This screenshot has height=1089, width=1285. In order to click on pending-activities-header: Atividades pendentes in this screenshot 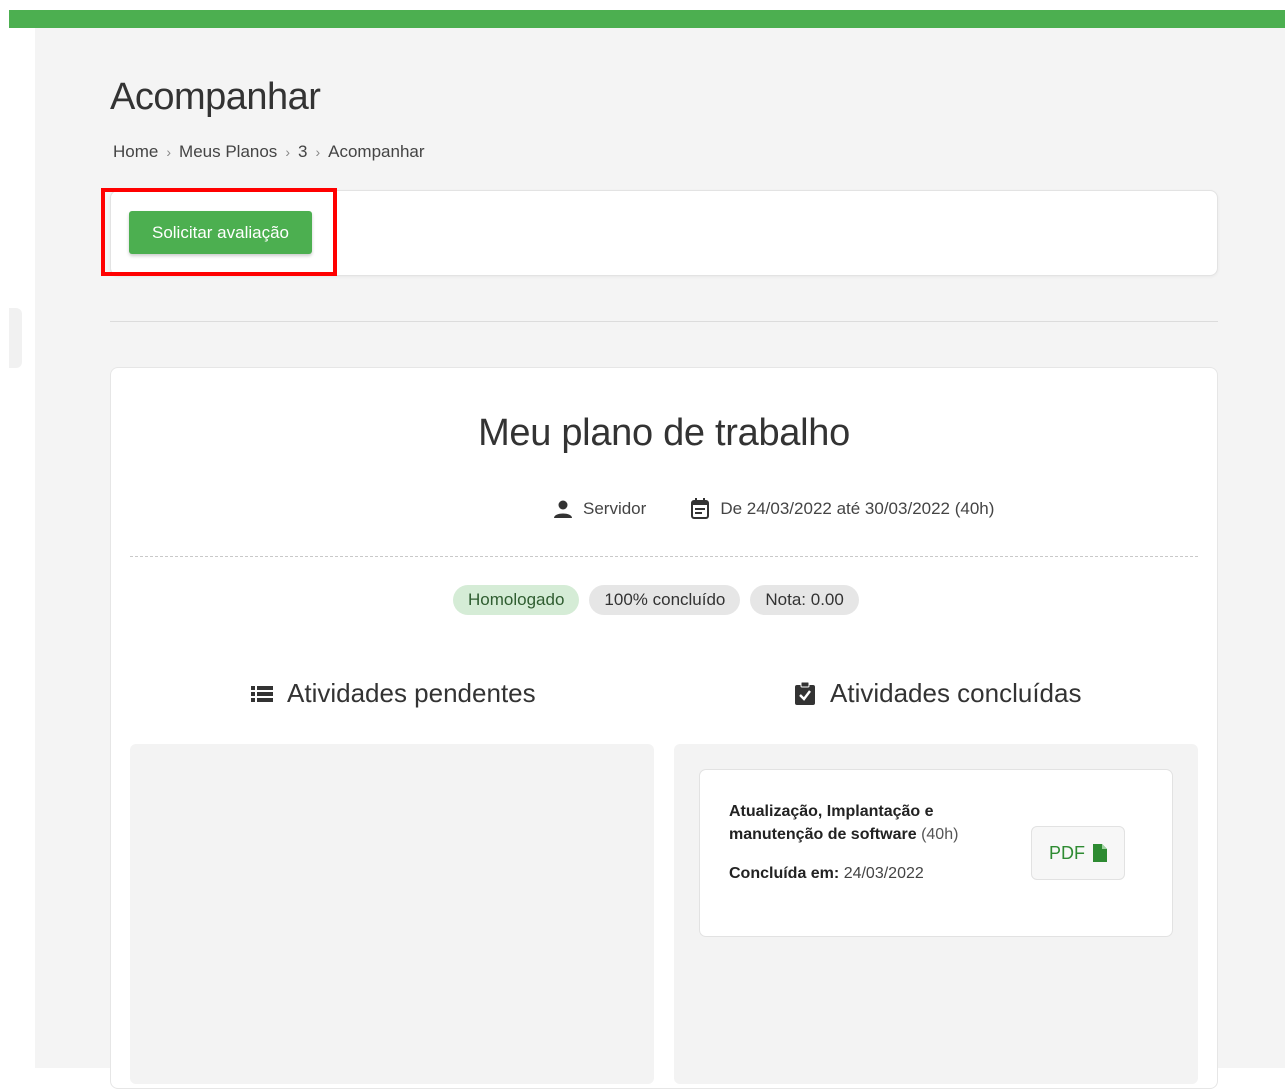, I will do `click(393, 693)`.